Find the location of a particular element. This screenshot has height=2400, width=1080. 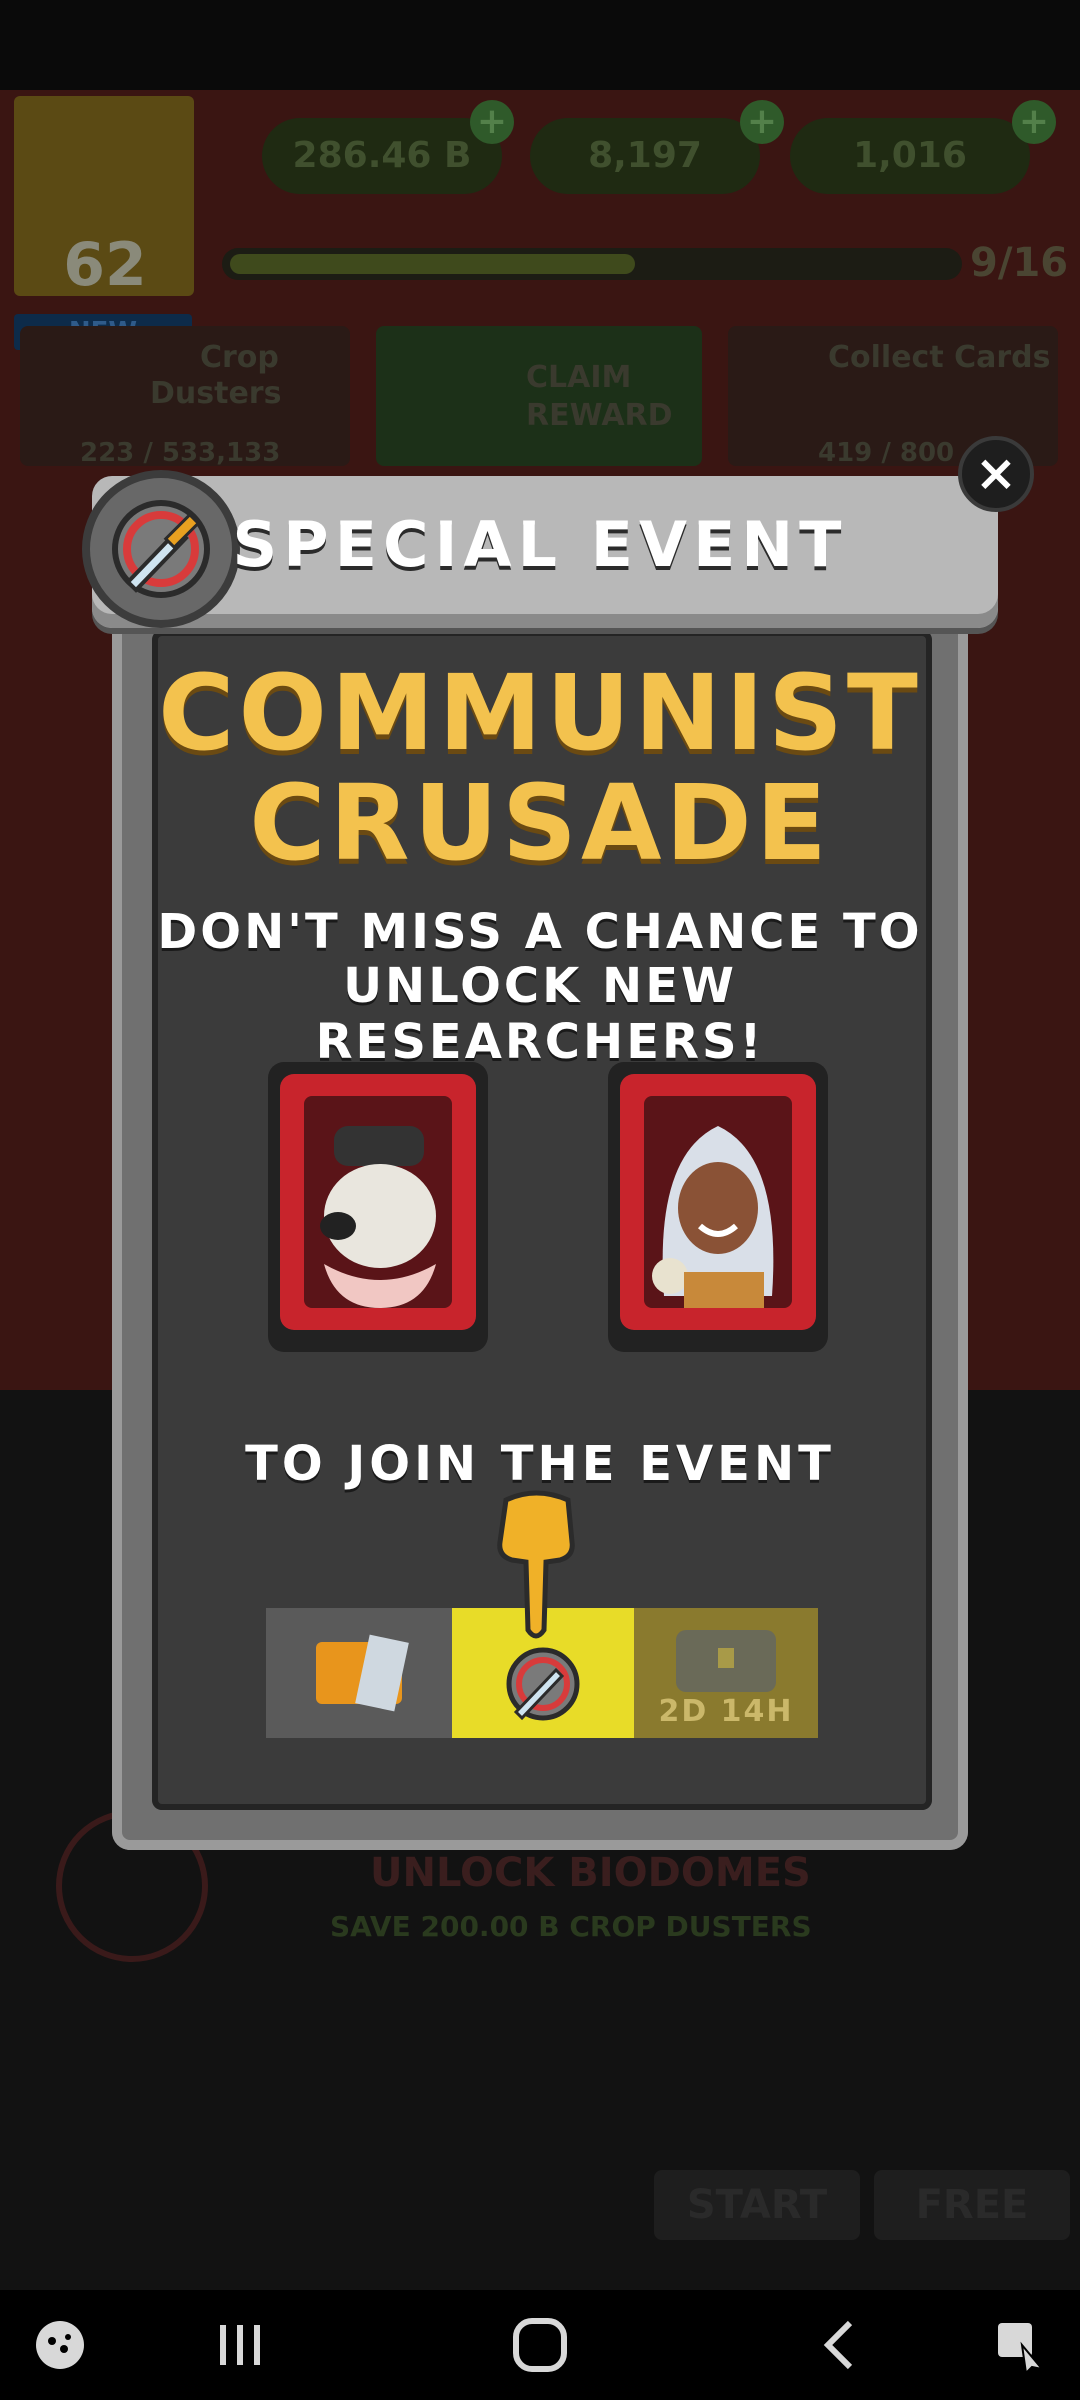

modal-title: SPECIAL EVENT is located at coordinates (540, 544).